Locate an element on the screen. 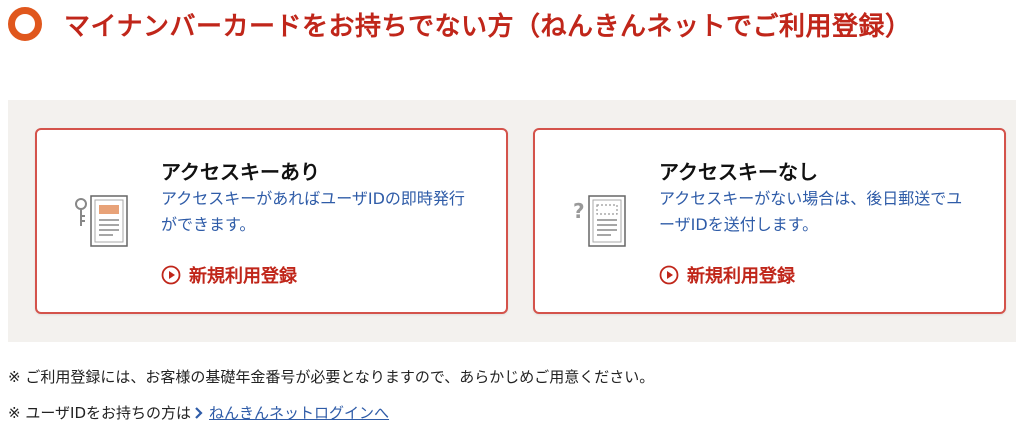 The image size is (1024, 432). nenkin-net-login-link: ねんきんネットログインへ is located at coordinates (299, 412).